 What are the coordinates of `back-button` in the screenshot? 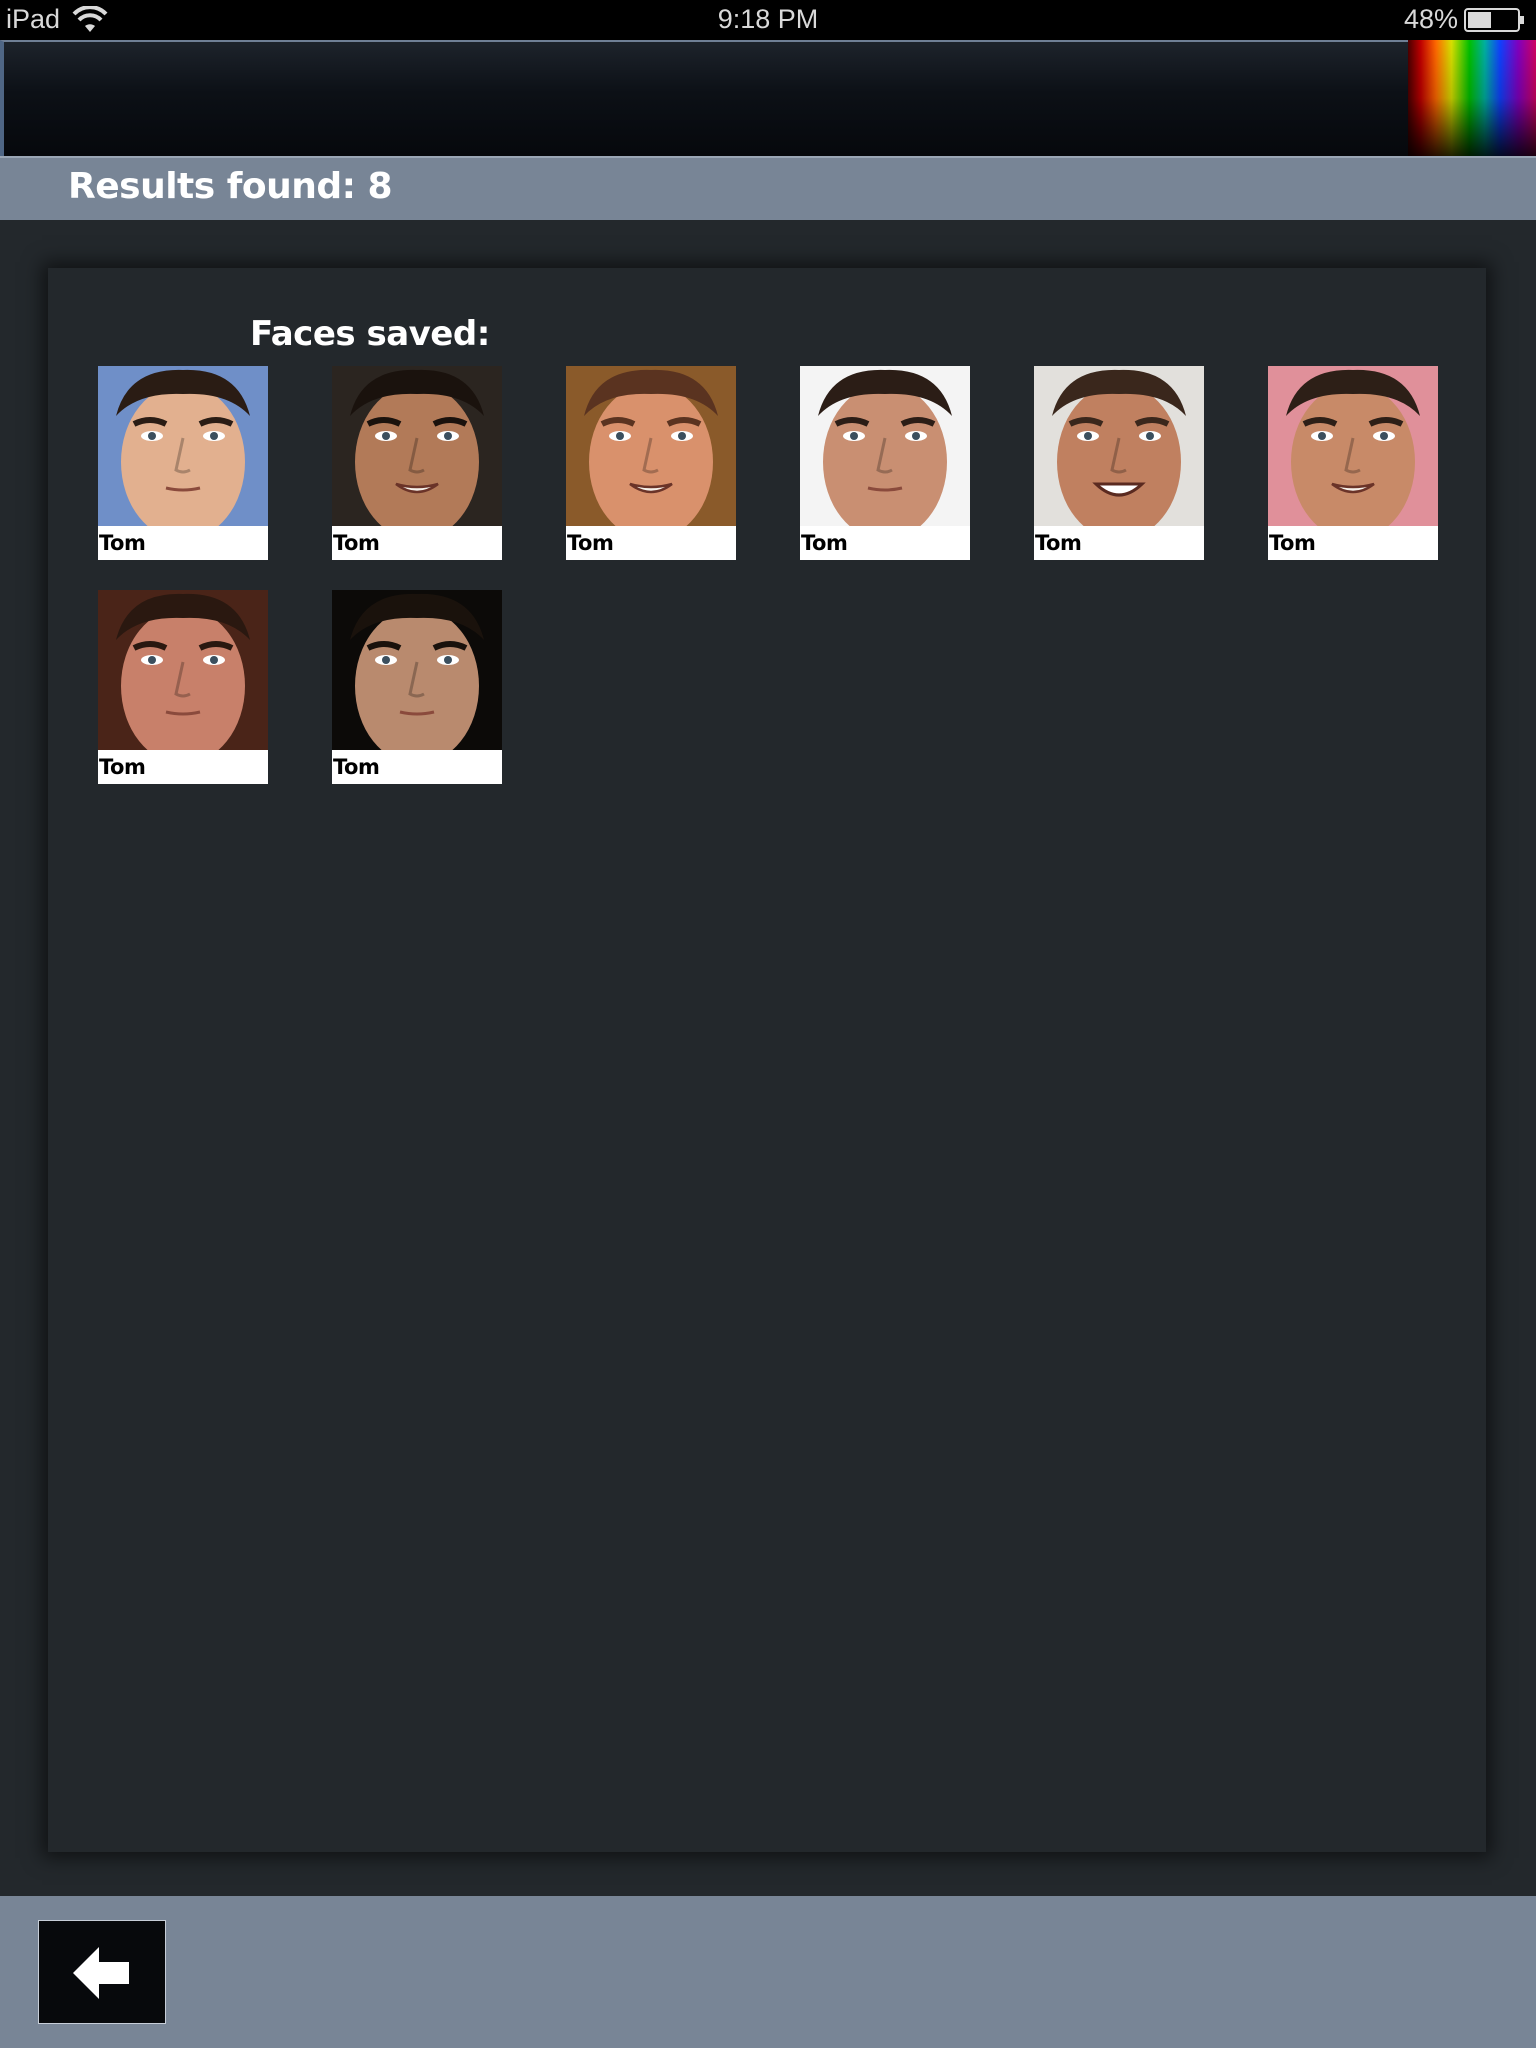 It's located at (102, 1972).